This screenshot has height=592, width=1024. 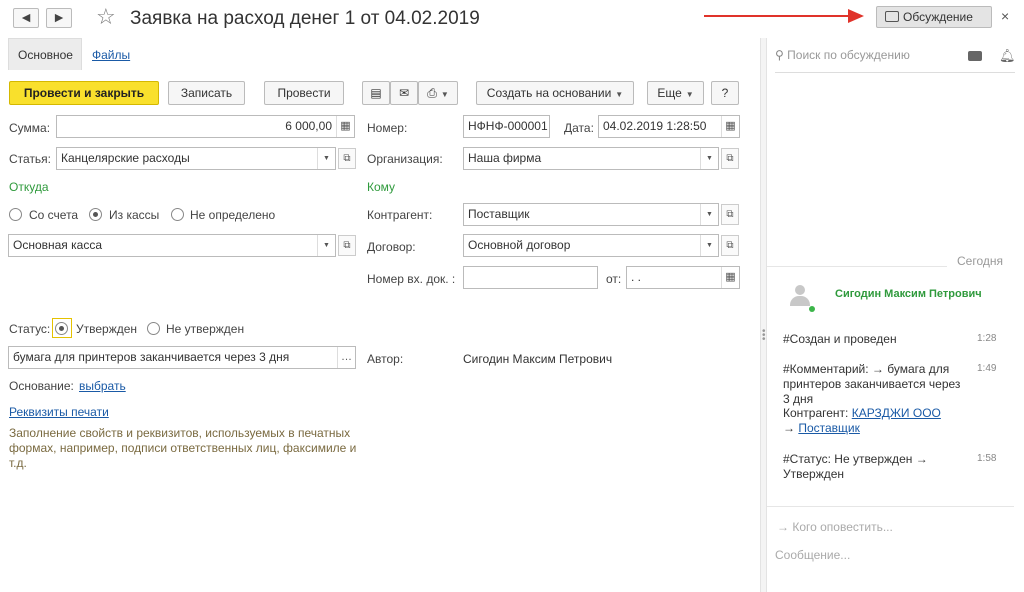 What do you see at coordinates (15, 214) in the screenshot?
I see `radio-from-account` at bounding box center [15, 214].